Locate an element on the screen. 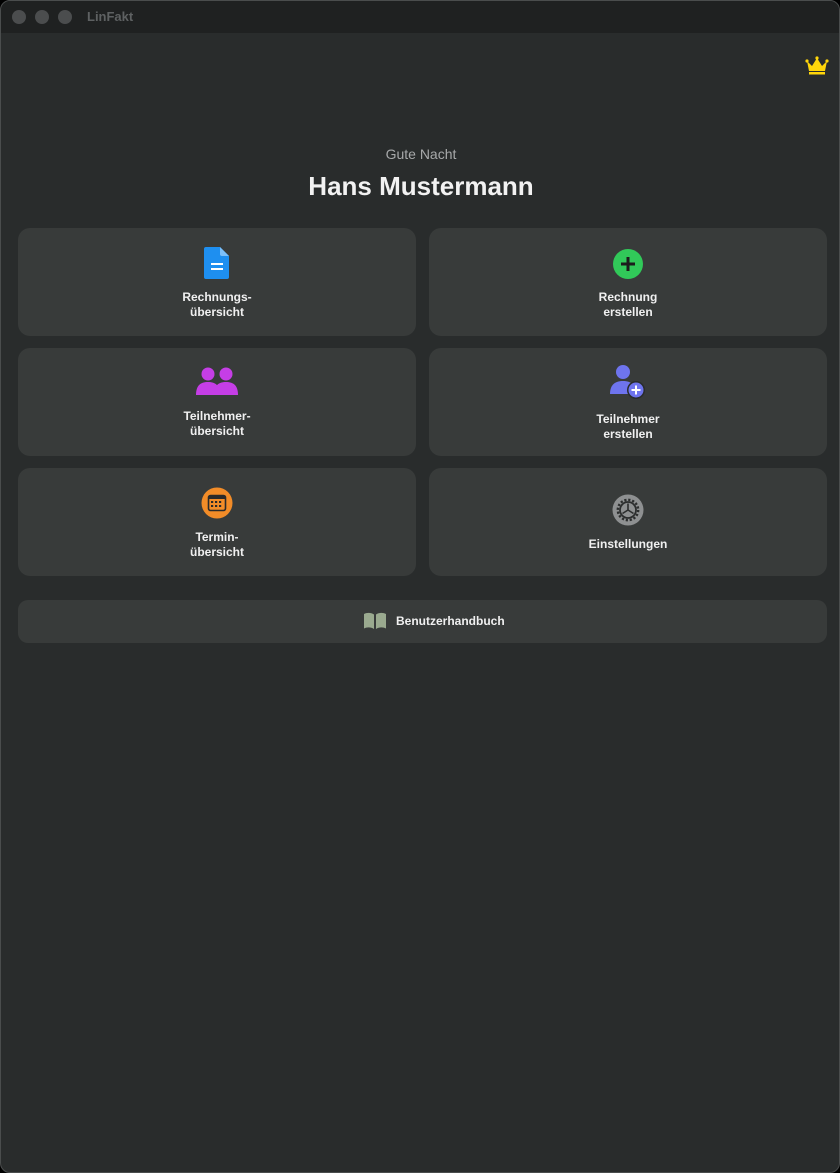  participant-overview-button: Teilnehmer- übersicht is located at coordinates (217, 402).